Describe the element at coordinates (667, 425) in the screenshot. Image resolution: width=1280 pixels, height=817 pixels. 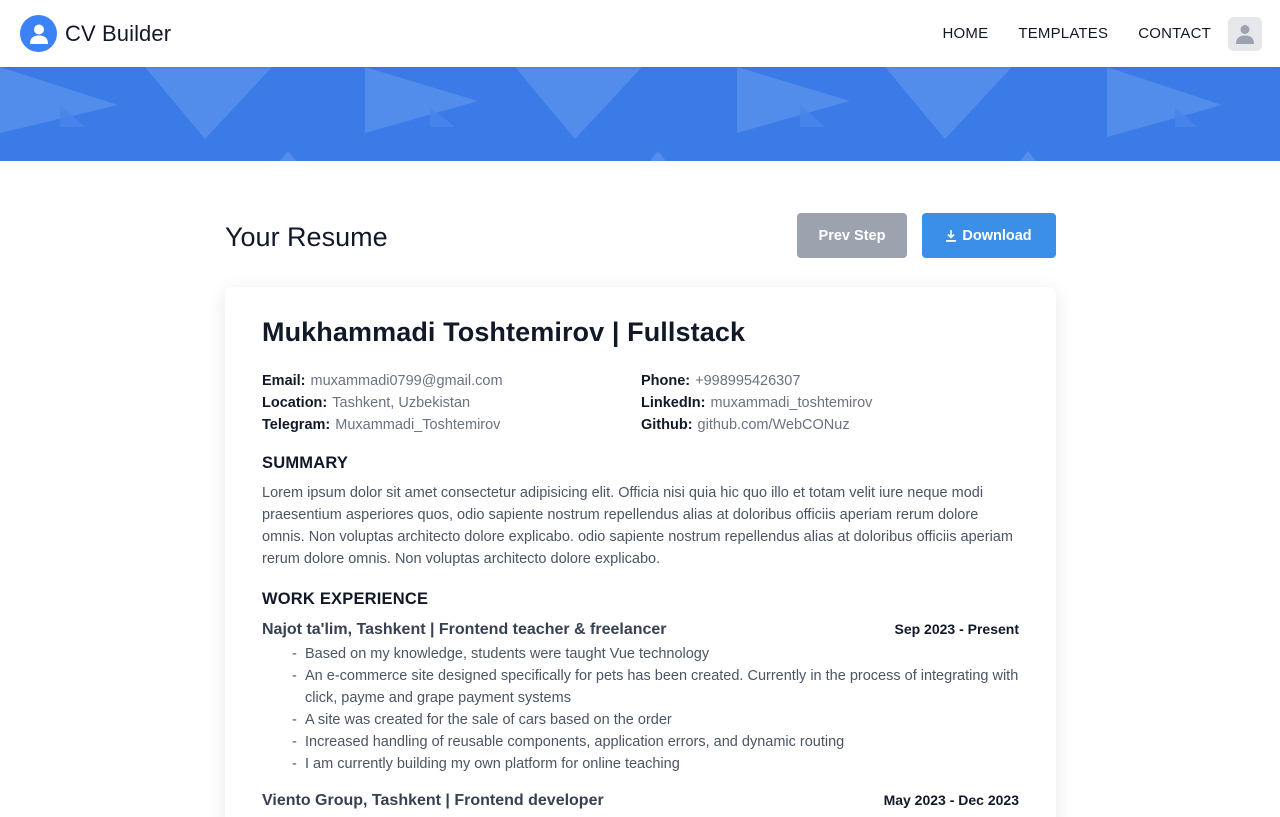
I see `contact-github-label: Github:` at that location.